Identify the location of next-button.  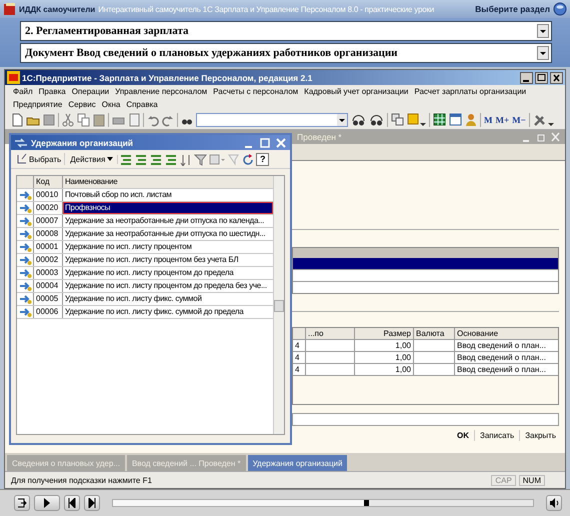
(92, 503).